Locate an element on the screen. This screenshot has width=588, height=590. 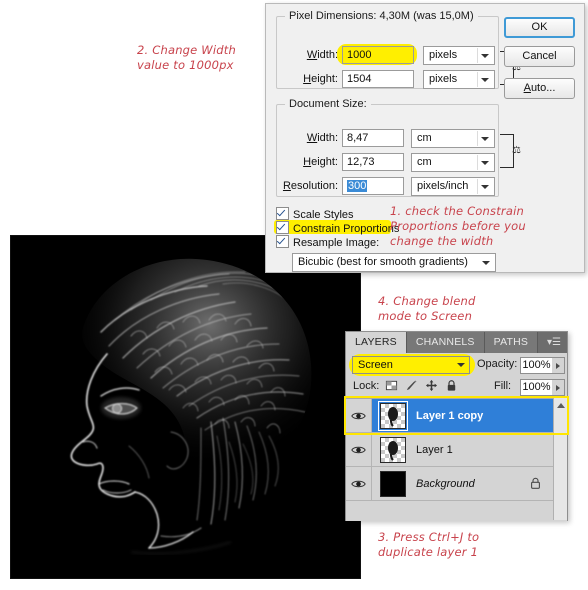
layers-scrollbar is located at coordinates (560, 459).